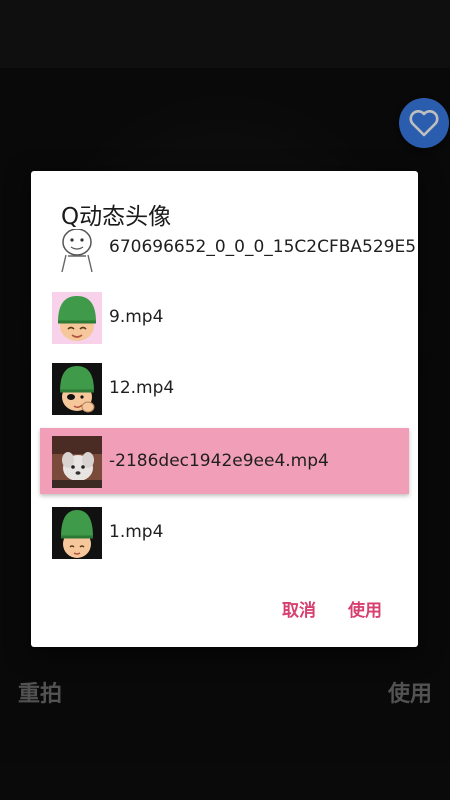 The height and width of the screenshot is (800, 450). I want to click on list-item-label: 9.mp4, so click(136, 317).